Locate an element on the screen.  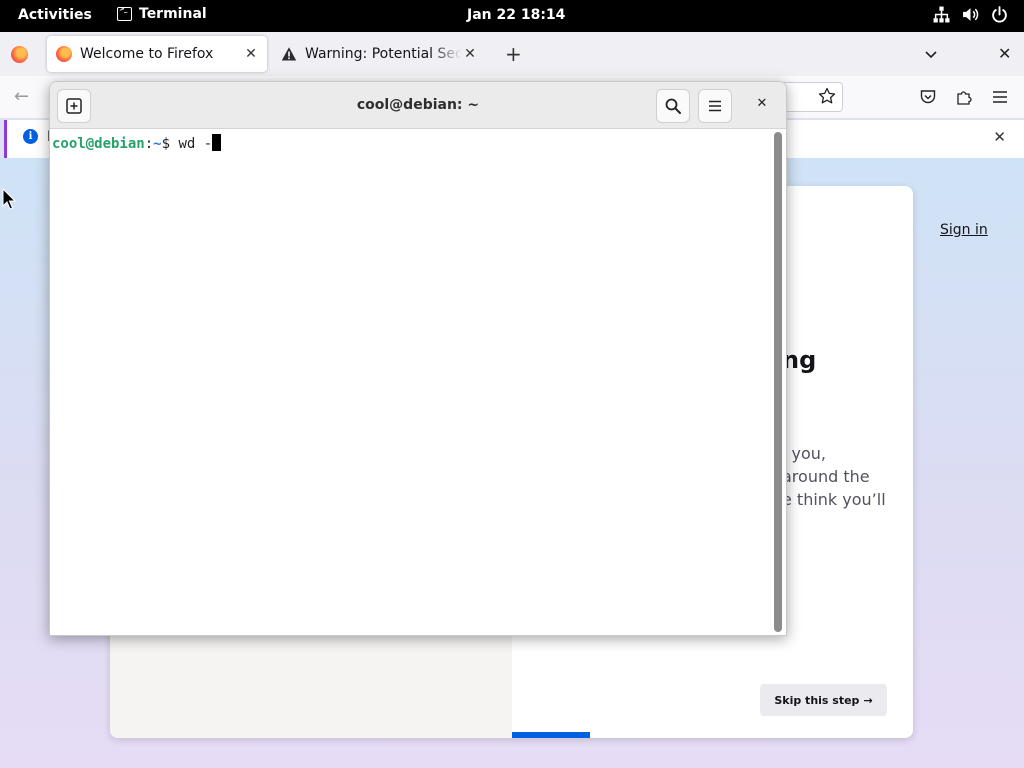
terminal-headerbar: cool@debian: ~ ✕ is located at coordinates (418, 105).